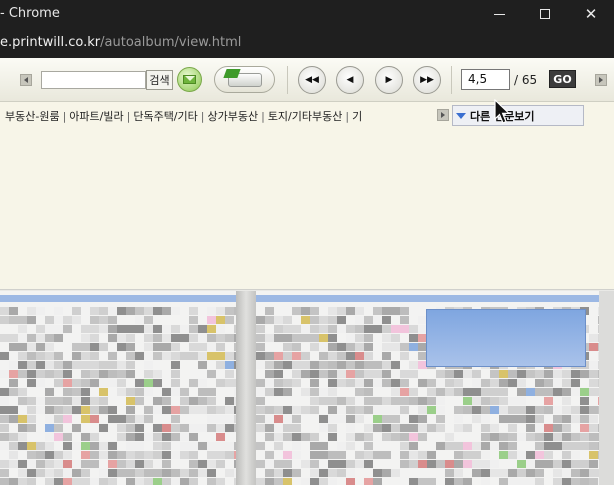 This screenshot has width=614, height=485. Describe the element at coordinates (244, 79) in the screenshot. I see `print-button` at that location.